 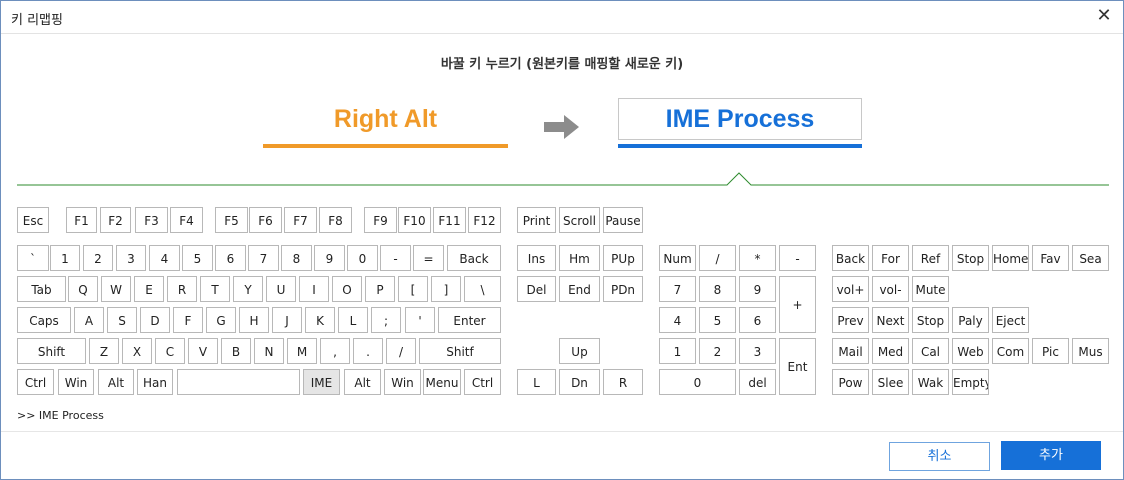 I want to click on key-pdn: PDn, so click(x=623, y=289).